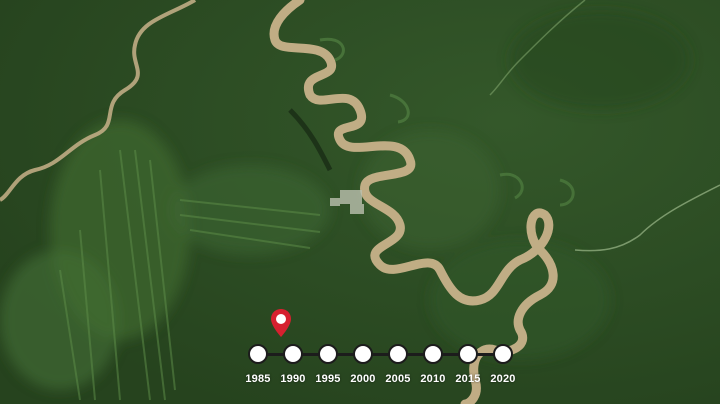 Image resolution: width=720 pixels, height=404 pixels. I want to click on year-node-2000, so click(363, 354).